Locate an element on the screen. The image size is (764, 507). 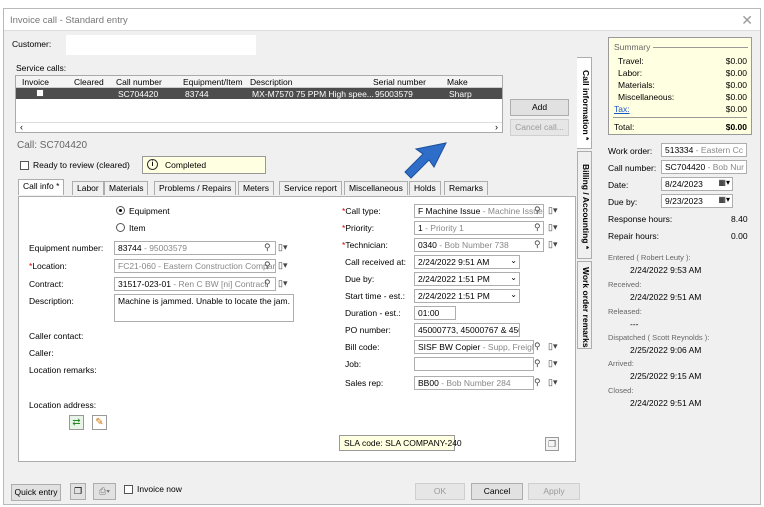
vtab-work-order-remarks: Work order remarks is located at coordinates (584, 305).